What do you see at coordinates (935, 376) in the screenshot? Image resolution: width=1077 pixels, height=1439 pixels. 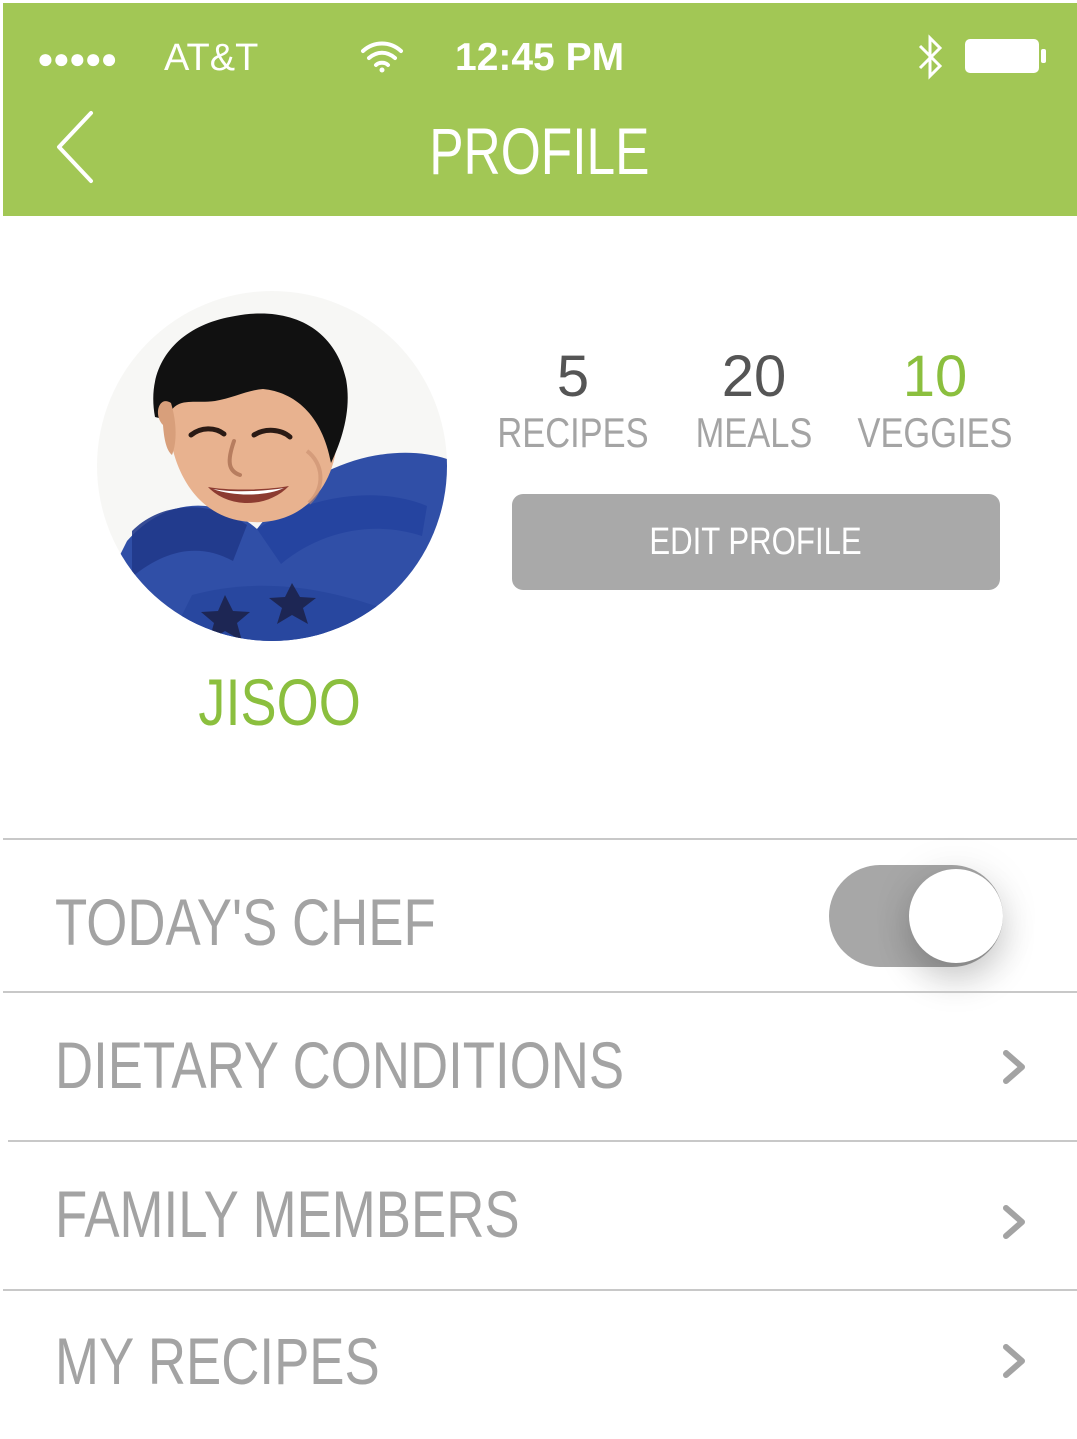 I see `veggies-count: 10` at bounding box center [935, 376].